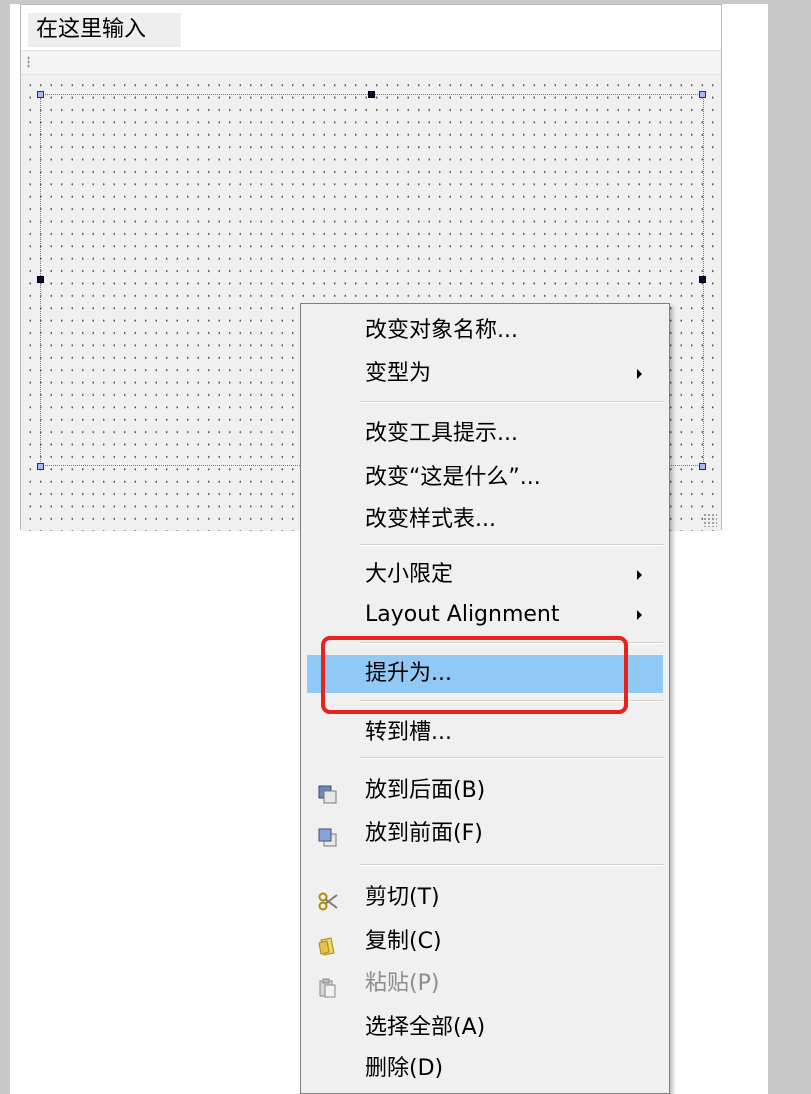 The height and width of the screenshot is (1094, 811). I want to click on paste-icon, so click(328, 986).